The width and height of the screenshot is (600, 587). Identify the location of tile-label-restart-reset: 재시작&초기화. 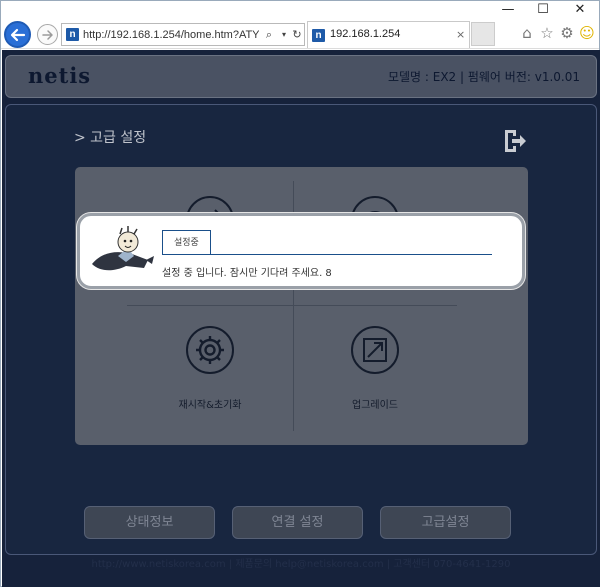
(210, 403).